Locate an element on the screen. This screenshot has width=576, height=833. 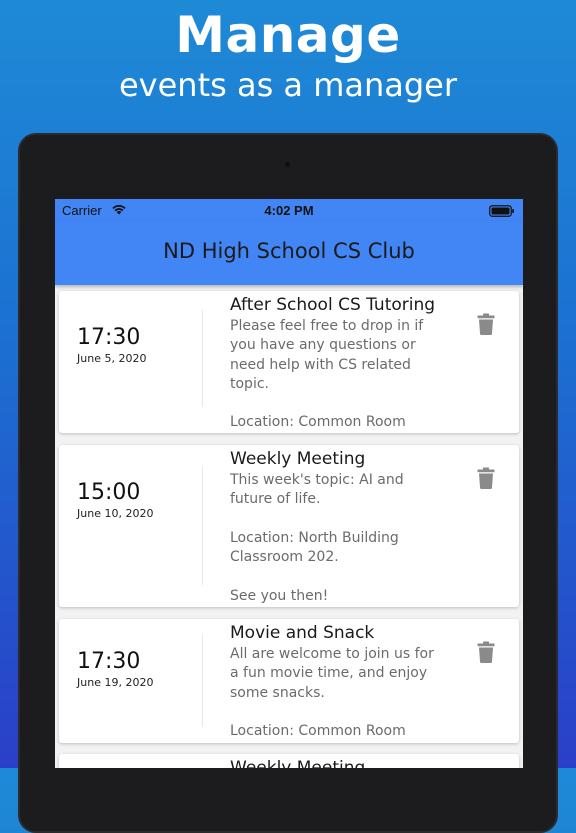
event-date: June 10, 2020 is located at coordinates (115, 513).